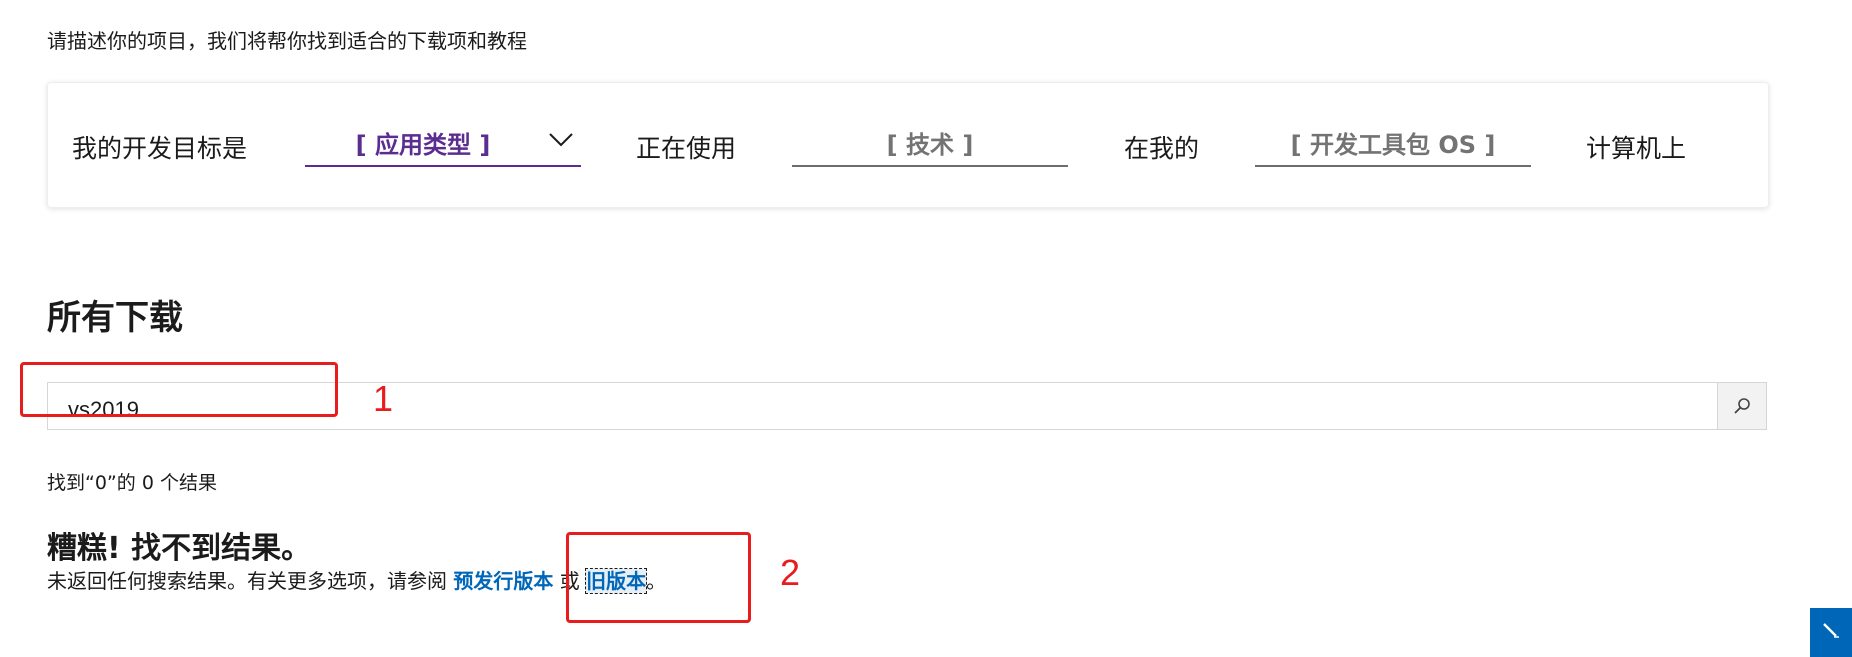 The image size is (1852, 657). I want to click on result-count: 找到“0”的 0 个结果, so click(132, 483).